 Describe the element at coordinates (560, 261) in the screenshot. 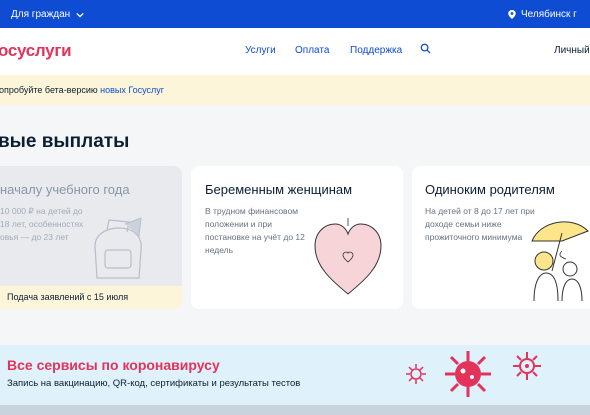

I see `parent-child-umbrella-icon` at that location.